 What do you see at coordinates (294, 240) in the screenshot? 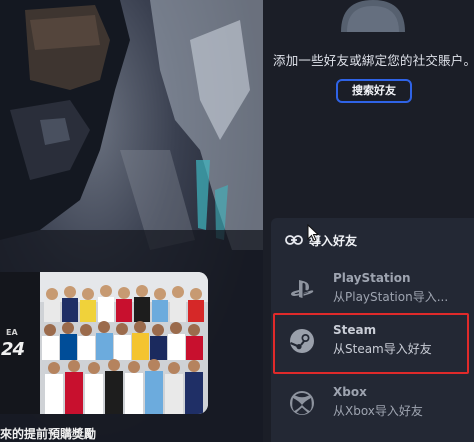
I see `link-icon` at bounding box center [294, 240].